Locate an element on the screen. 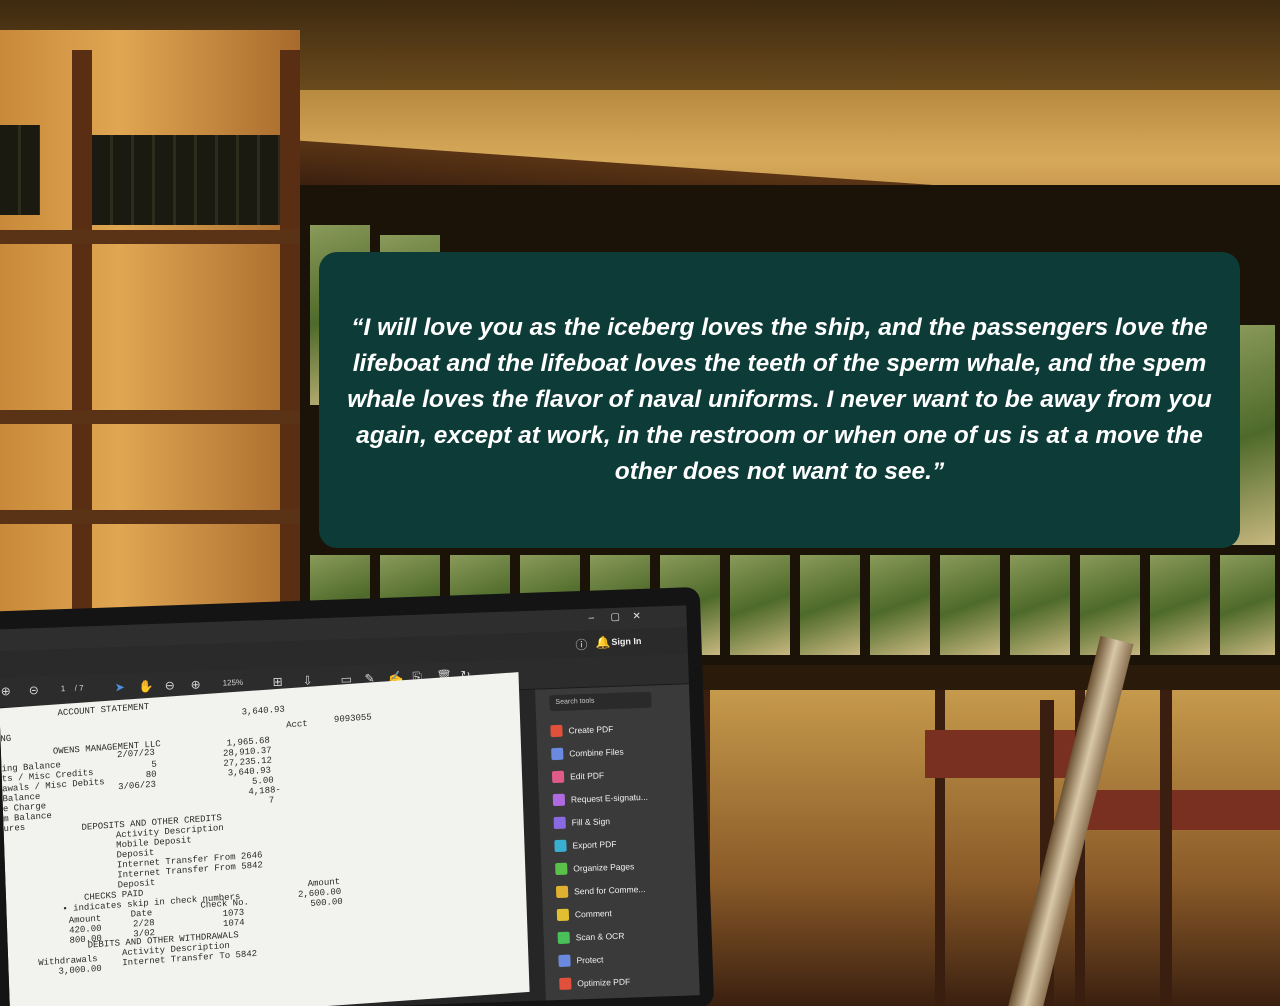  edit-pdf-icon is located at coordinates (558, 777).